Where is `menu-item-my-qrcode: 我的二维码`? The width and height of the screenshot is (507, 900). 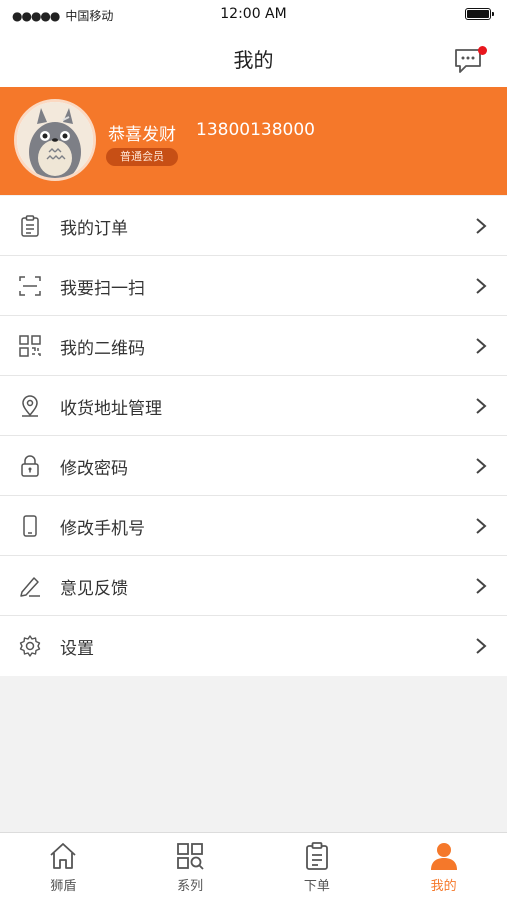
menu-item-my-qrcode: 我的二维码 is located at coordinates (253, 346).